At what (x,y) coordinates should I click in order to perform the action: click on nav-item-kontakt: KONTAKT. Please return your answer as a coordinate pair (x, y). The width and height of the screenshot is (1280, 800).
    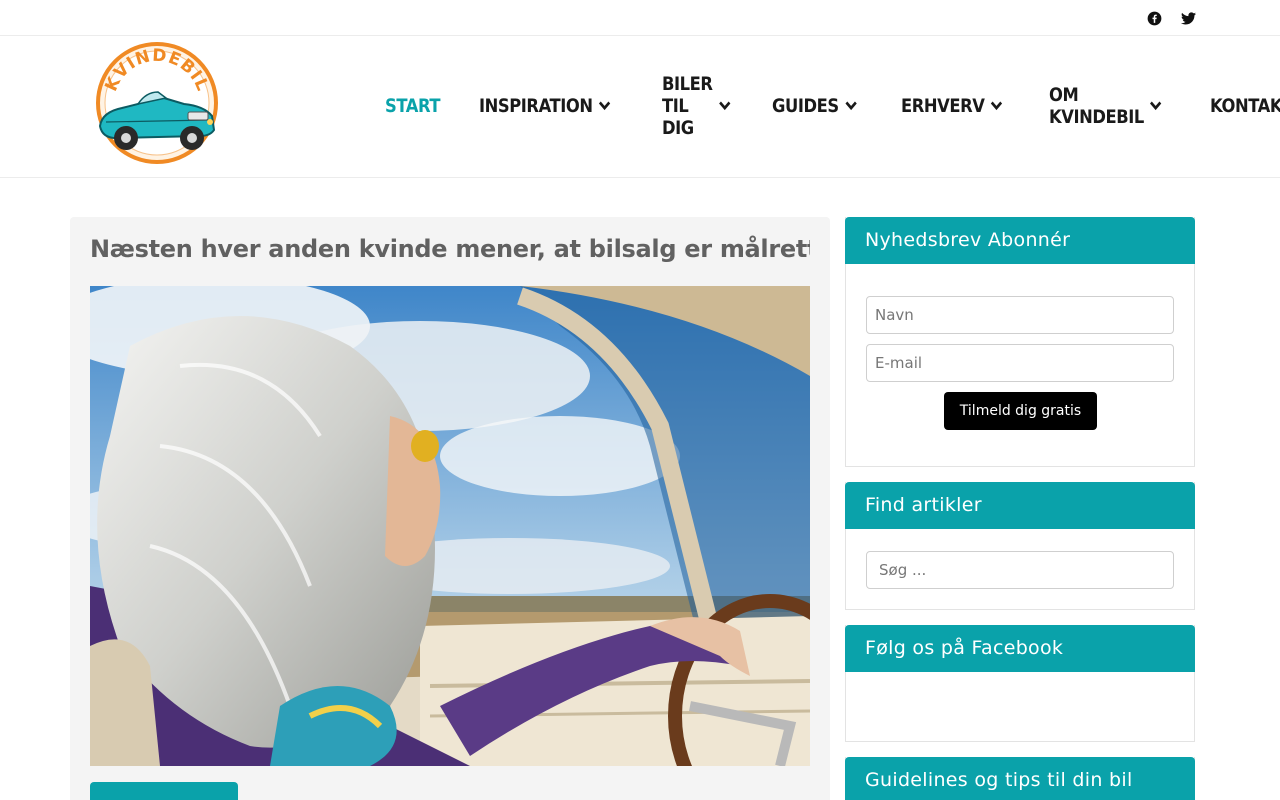
    Looking at the image, I should click on (1245, 106).